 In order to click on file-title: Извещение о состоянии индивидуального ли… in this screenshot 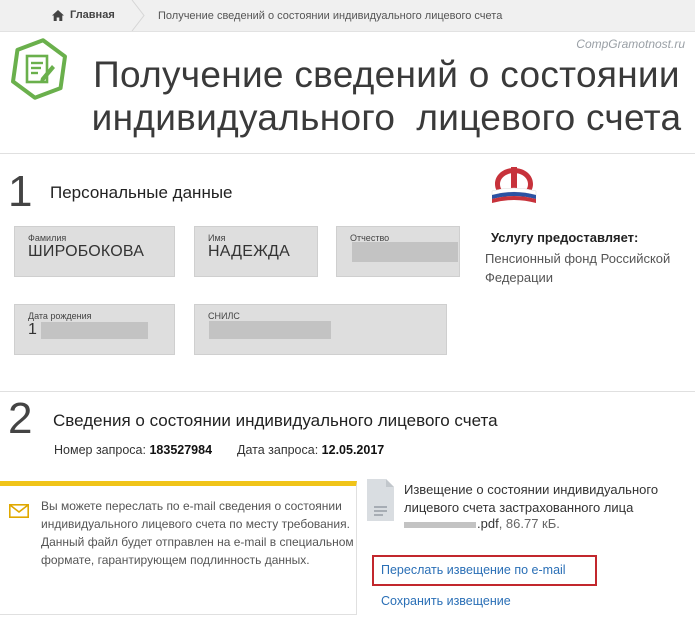, I will do `click(531, 498)`.